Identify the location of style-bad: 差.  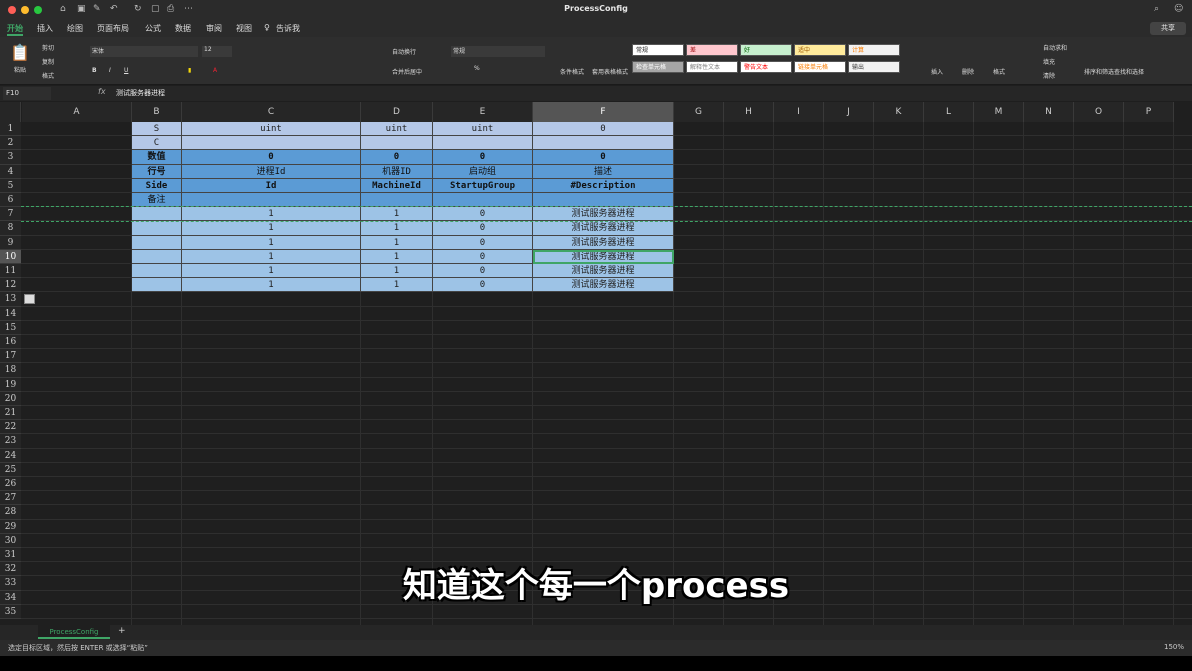
(712, 50).